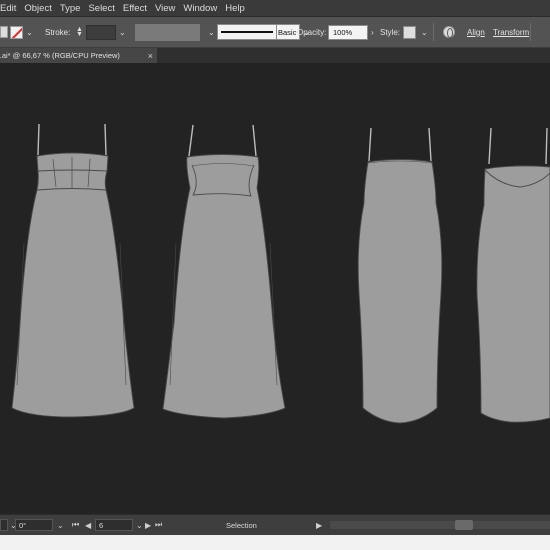 This screenshot has height=550, width=550. I want to click on menu-object: Object, so click(38, 8).